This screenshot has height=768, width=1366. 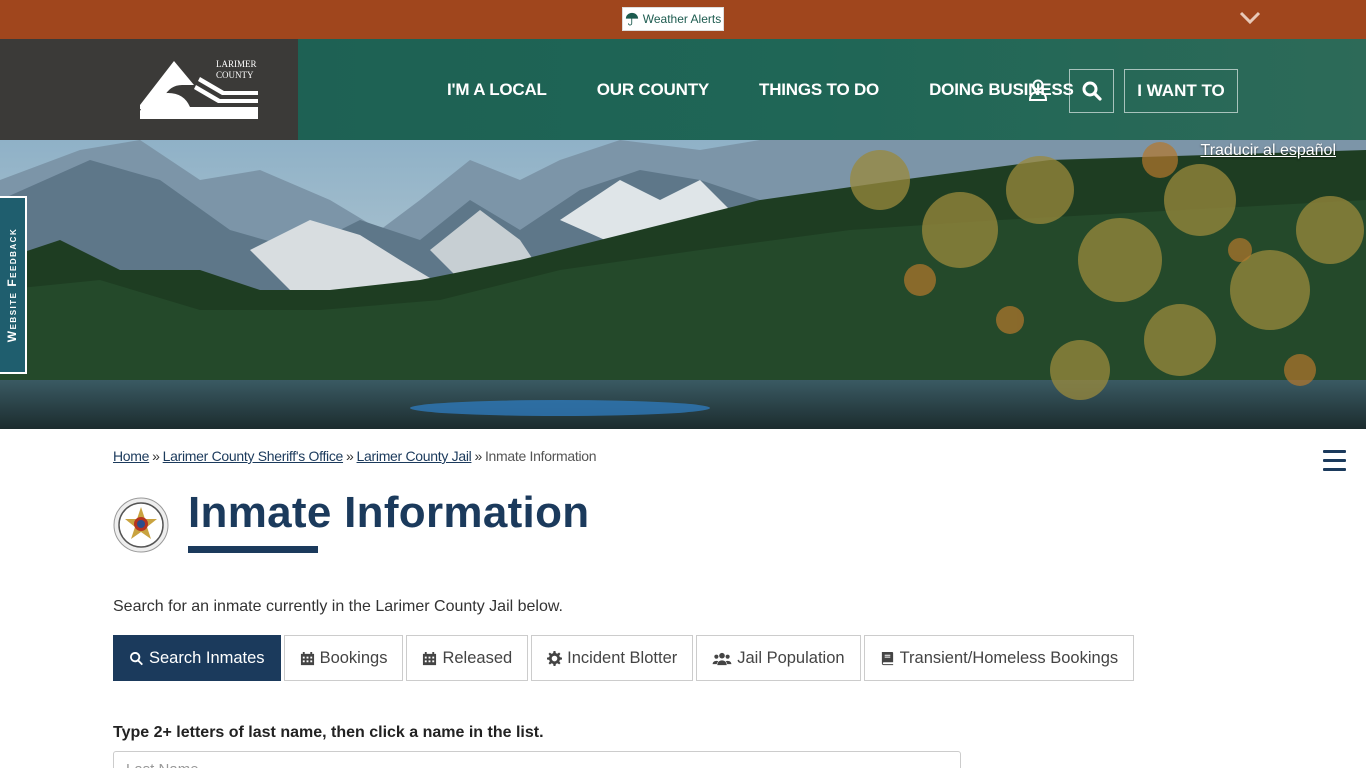 I want to click on weather-alerts-label: Weather Alerts, so click(x=682, y=19).